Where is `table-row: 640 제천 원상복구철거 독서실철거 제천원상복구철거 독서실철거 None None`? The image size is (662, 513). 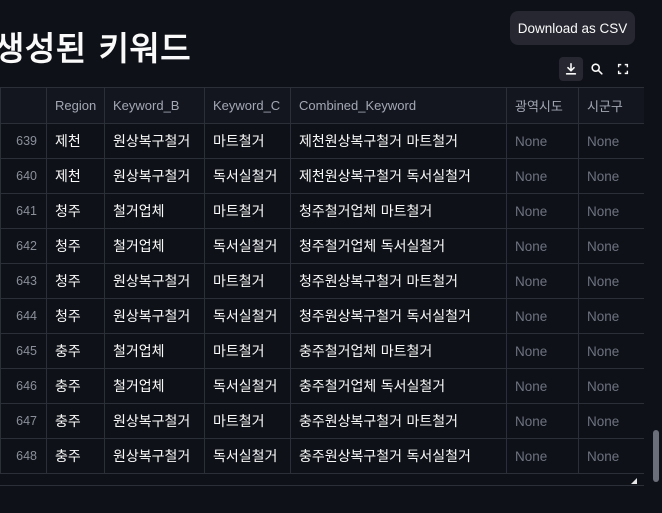 table-row: 640 제천 원상복구철거 독서실철거 제천원상복구철거 독서실철거 None None is located at coordinates (322, 176).